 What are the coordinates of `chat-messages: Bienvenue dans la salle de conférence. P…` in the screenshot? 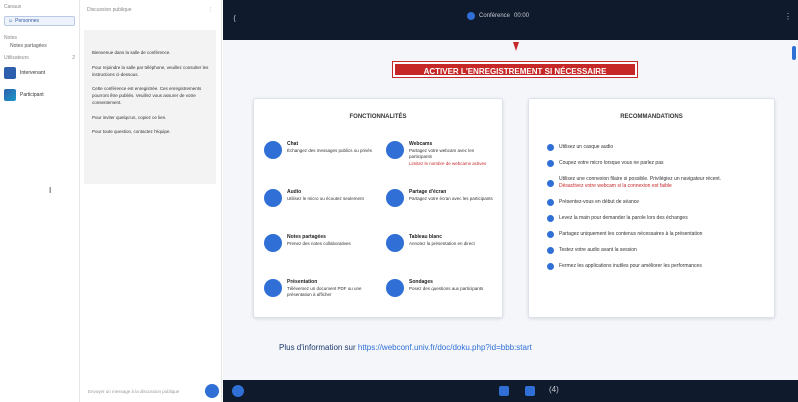 It's located at (150, 107).